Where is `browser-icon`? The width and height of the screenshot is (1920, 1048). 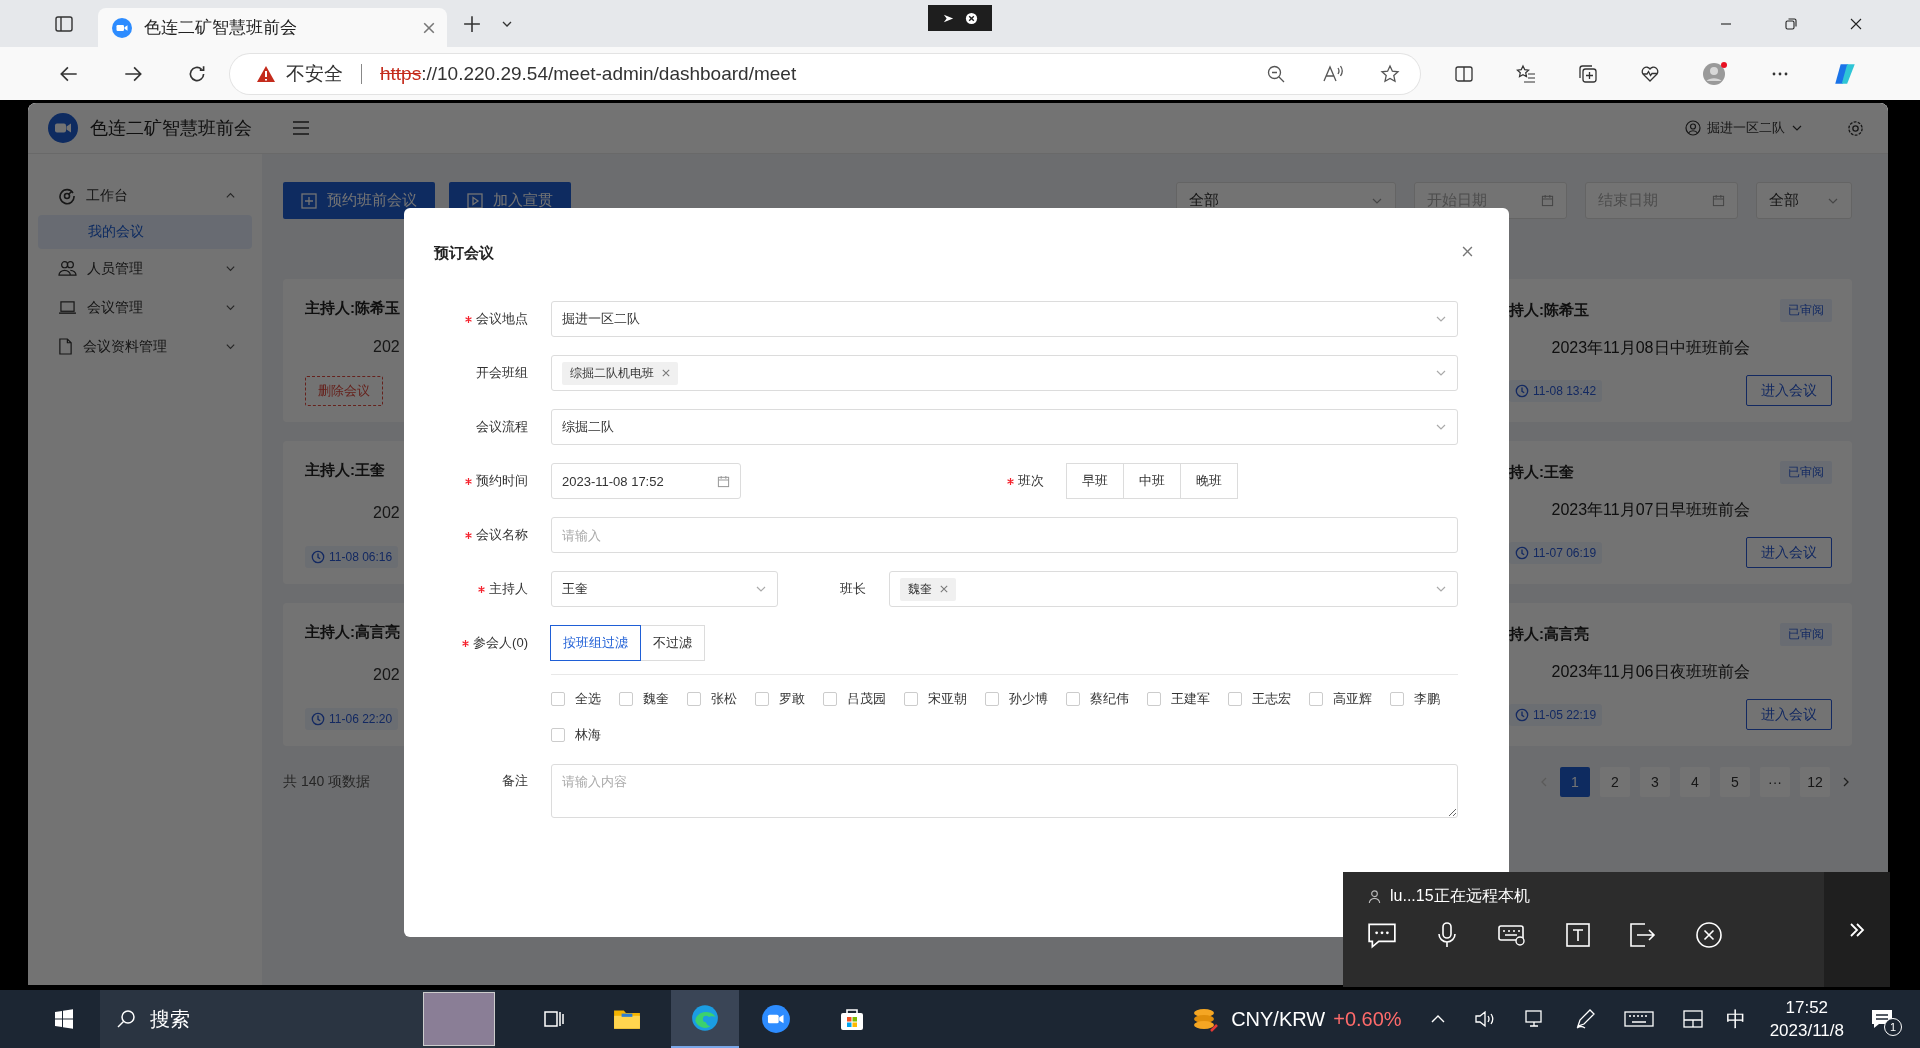 browser-icon is located at coordinates (705, 1018).